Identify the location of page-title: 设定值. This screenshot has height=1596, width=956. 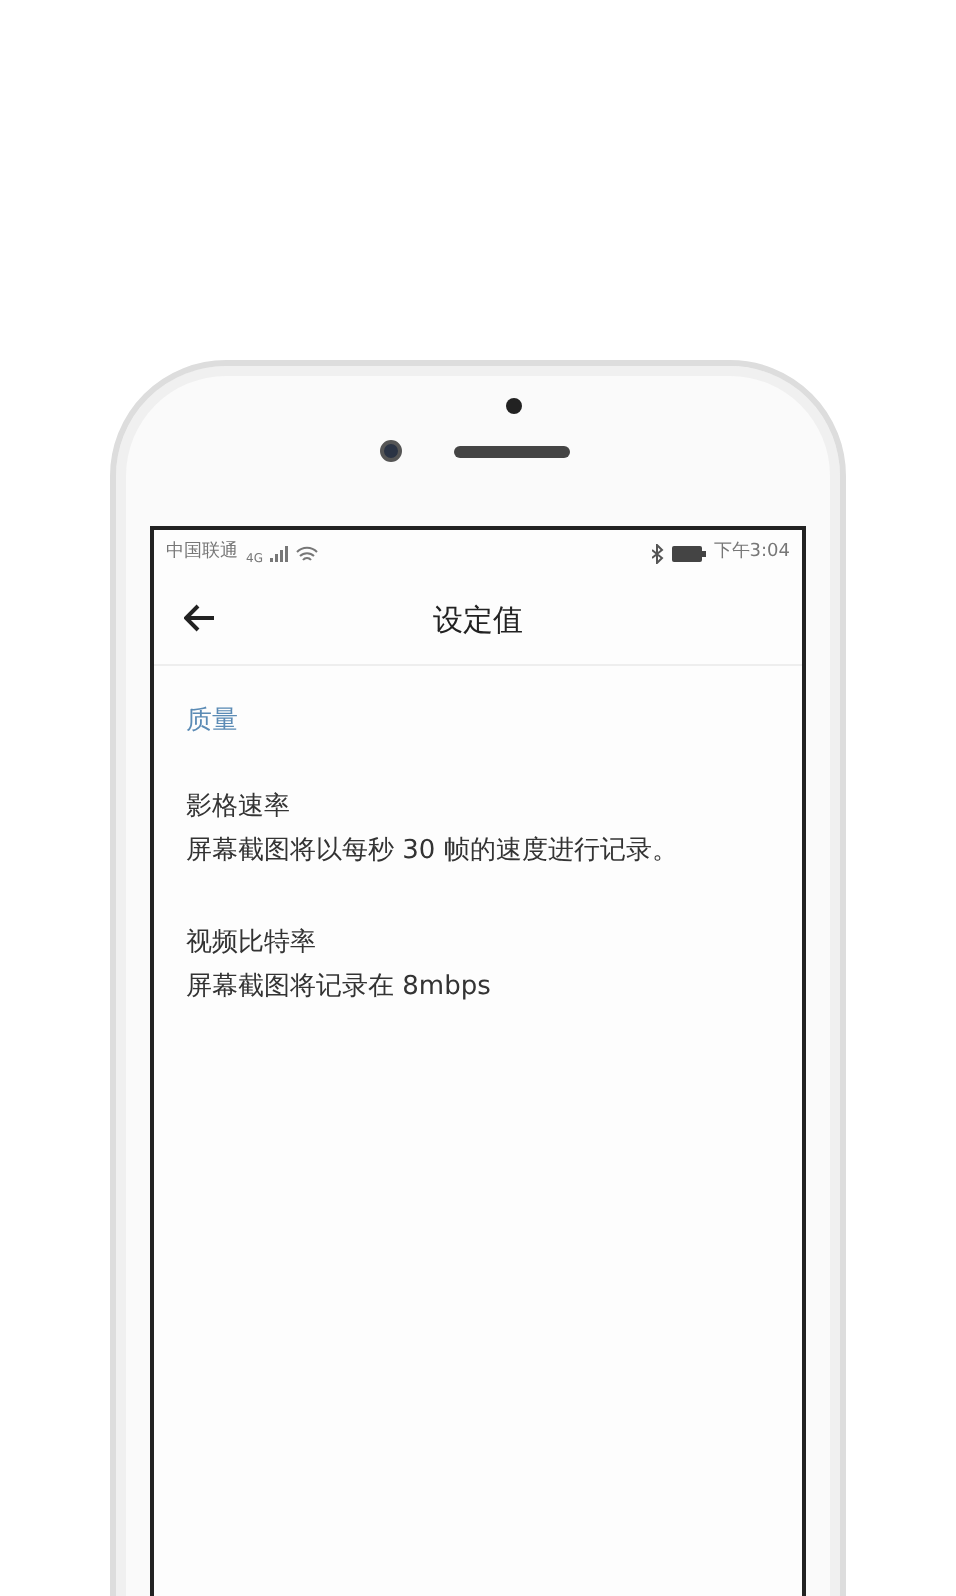
(478, 621).